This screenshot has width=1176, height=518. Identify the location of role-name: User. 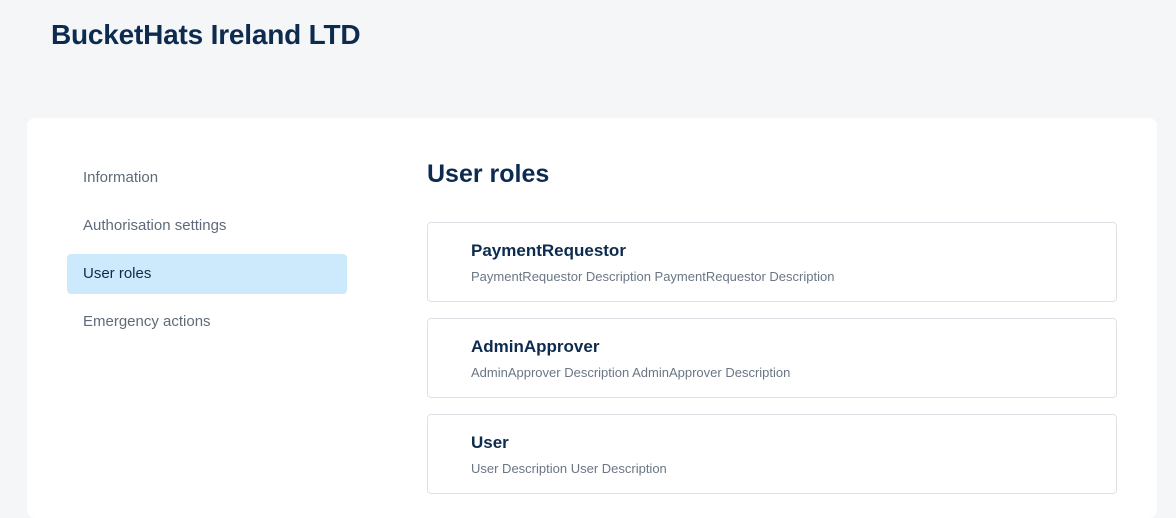
(490, 442).